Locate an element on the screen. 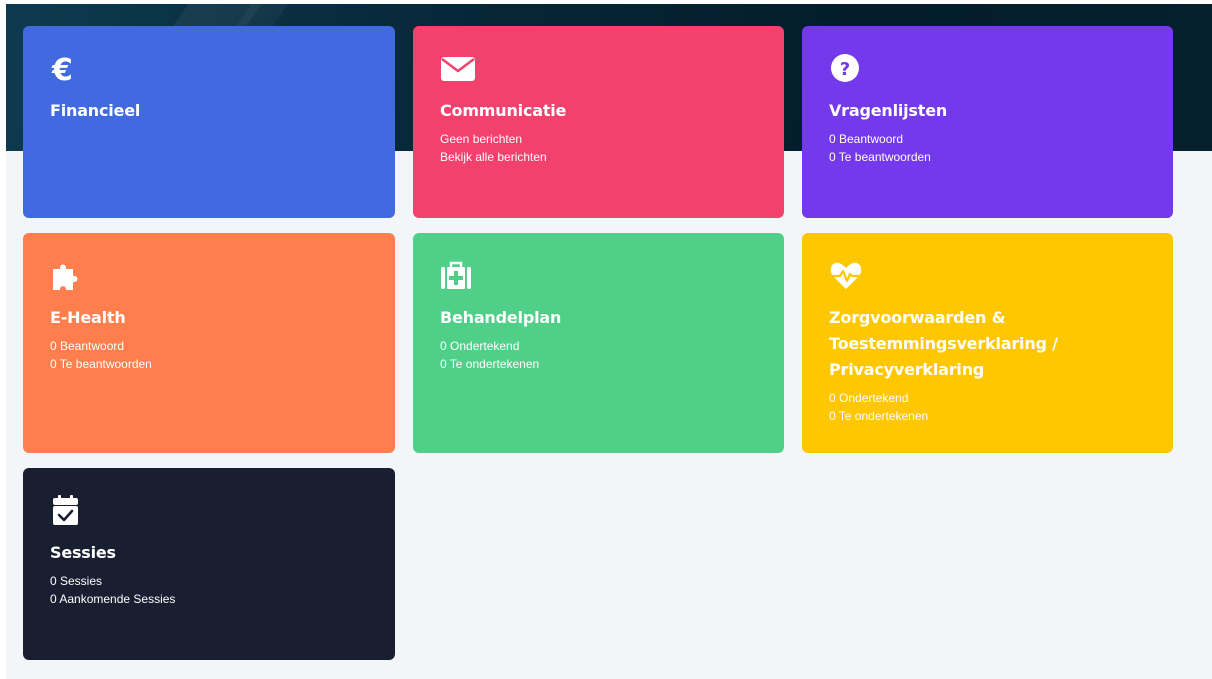 This screenshot has width=1212, height=679. sessions-count: 0 Sessies is located at coordinates (76, 581).